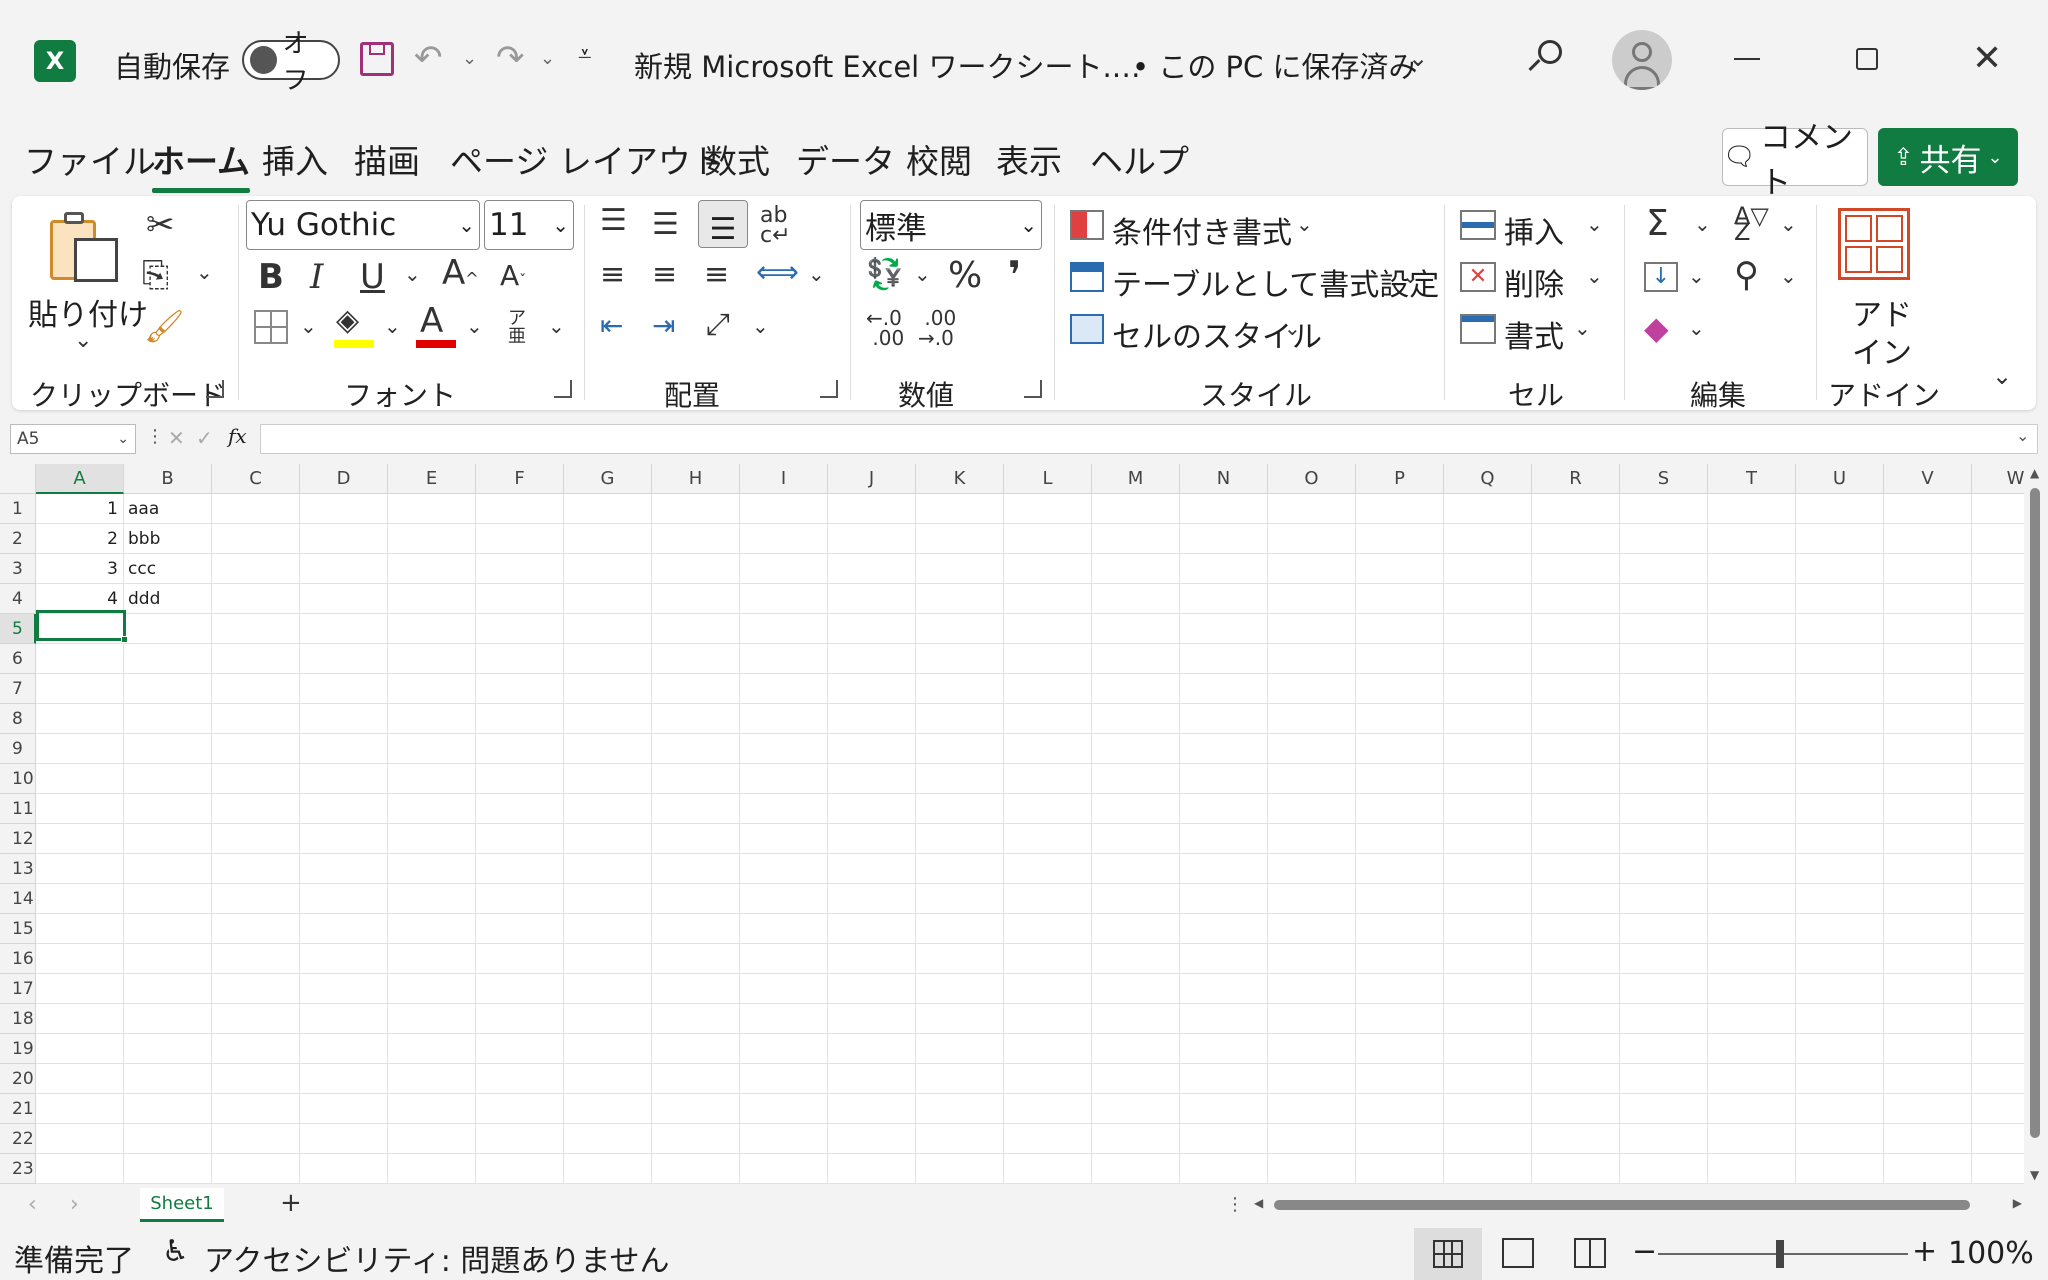  What do you see at coordinates (1518, 1253) in the screenshot?
I see `page-layout-view-icon` at bounding box center [1518, 1253].